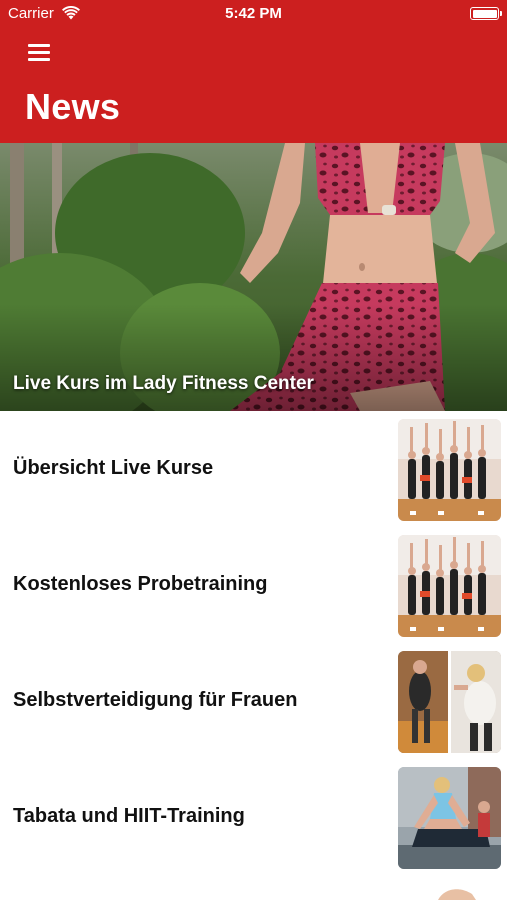  Describe the element at coordinates (41, 53) in the screenshot. I see `hamburger-menu-icon` at that location.